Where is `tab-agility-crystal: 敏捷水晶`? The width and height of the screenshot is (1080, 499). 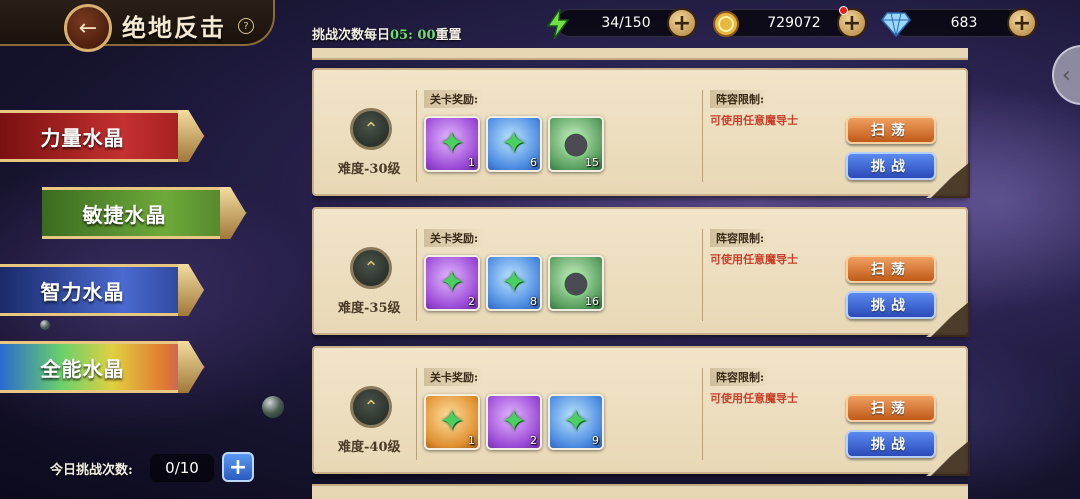 tab-agility-crystal: 敏捷水晶 is located at coordinates (144, 213).